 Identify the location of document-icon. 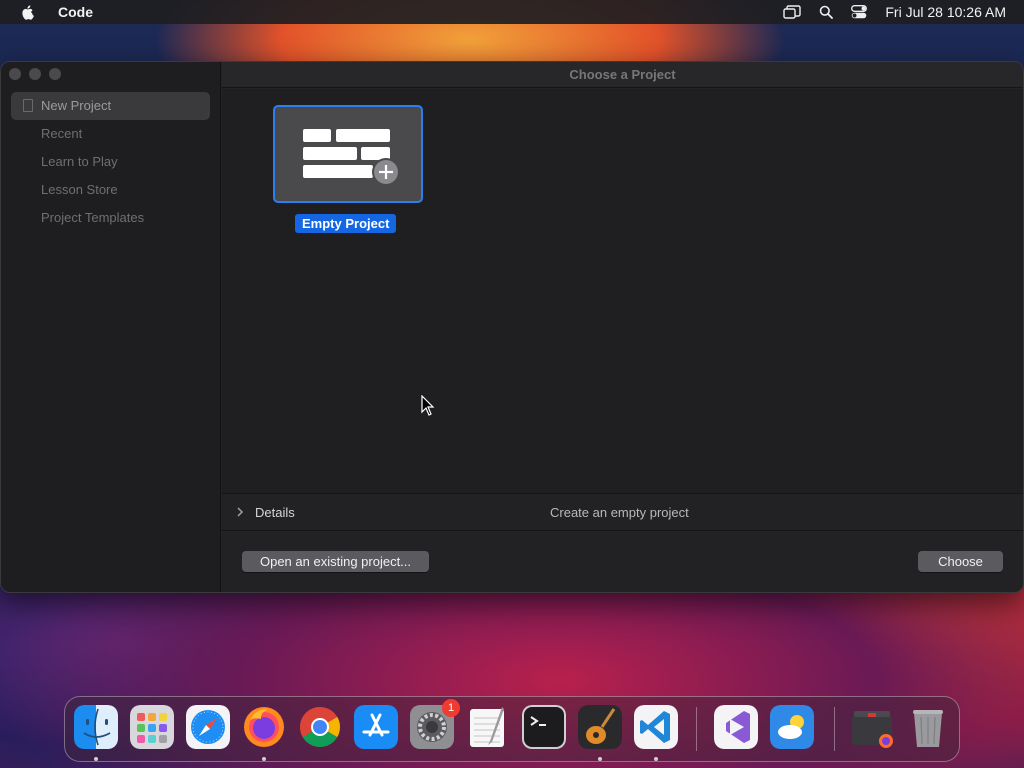
(28, 105).